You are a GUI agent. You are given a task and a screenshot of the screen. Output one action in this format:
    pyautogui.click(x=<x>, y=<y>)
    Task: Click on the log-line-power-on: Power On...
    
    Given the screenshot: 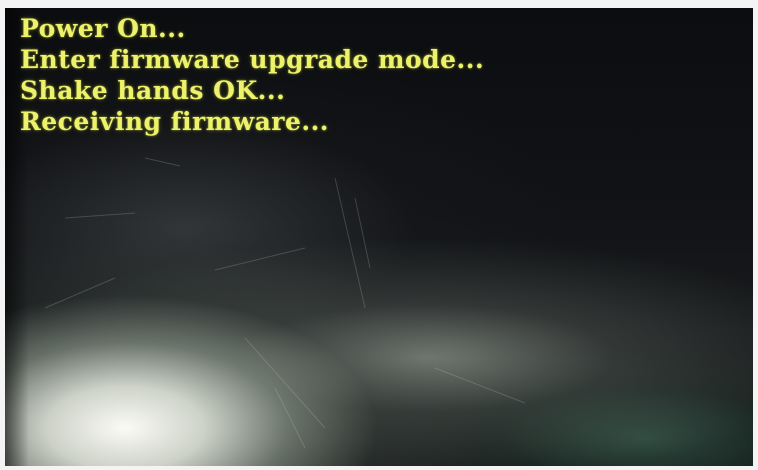 What is the action you would take?
    pyautogui.click(x=103, y=28)
    